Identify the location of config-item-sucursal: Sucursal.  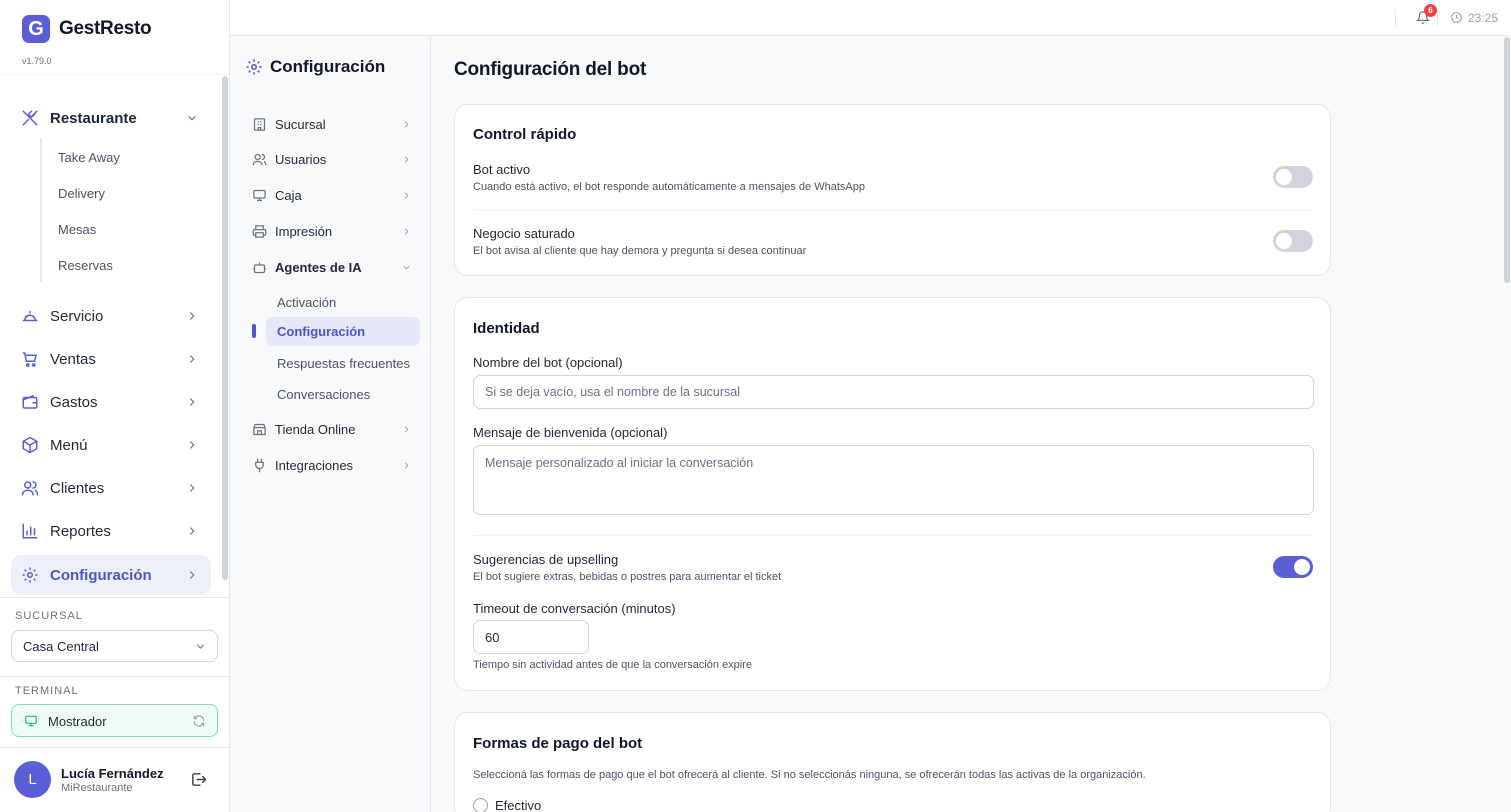
(332, 125).